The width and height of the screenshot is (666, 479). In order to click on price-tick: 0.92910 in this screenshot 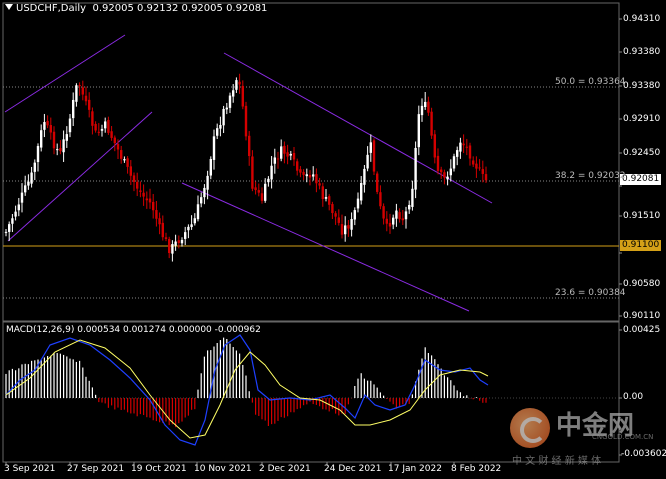, I will do `click(642, 119)`.